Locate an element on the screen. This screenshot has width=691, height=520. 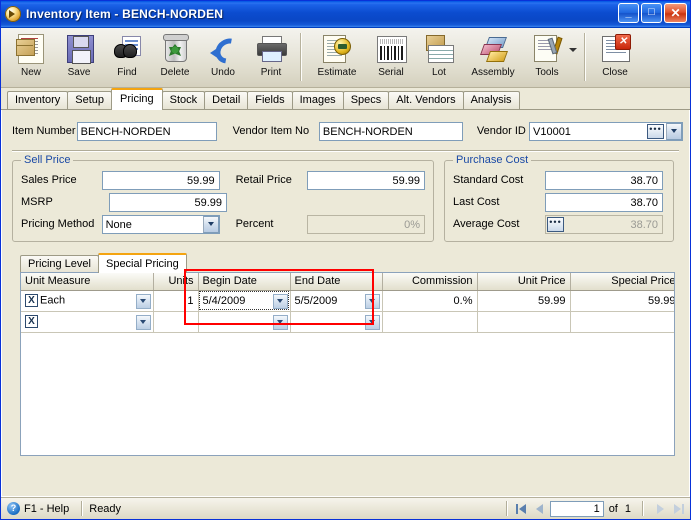
last-record-button is located at coordinates (678, 508).